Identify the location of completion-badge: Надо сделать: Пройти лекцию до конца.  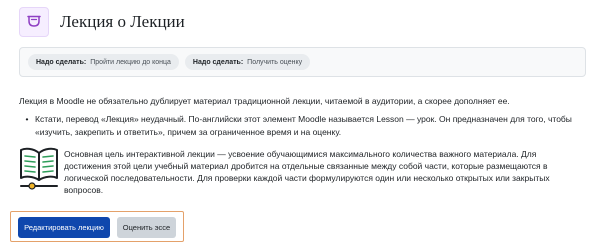
(103, 62).